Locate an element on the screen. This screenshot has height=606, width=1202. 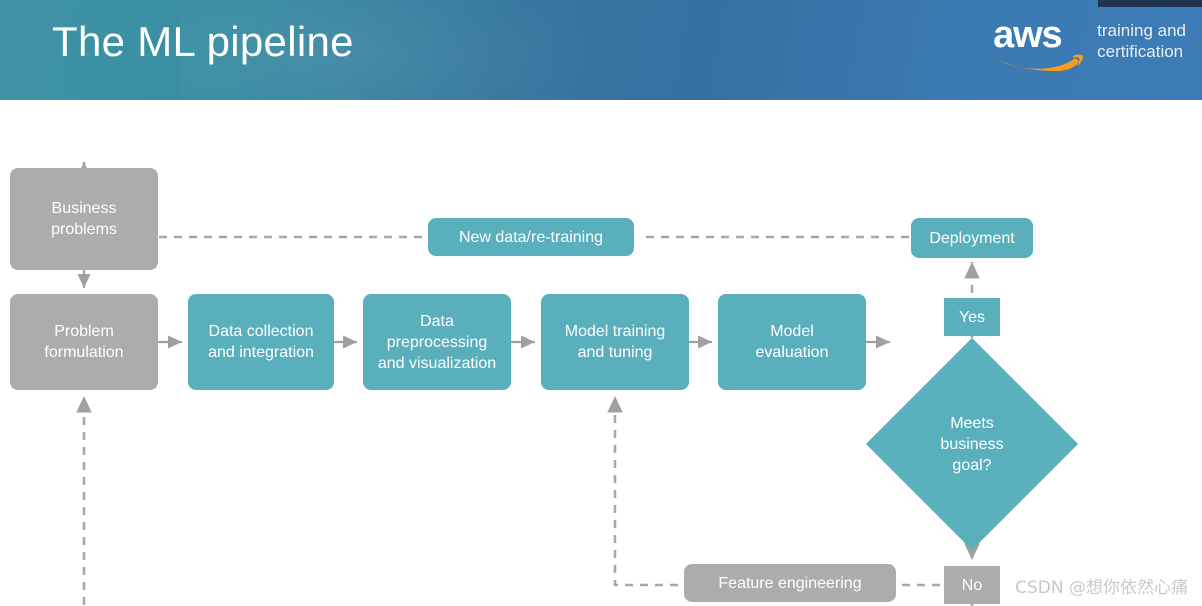
node-feature-engineering: Feature engineering is located at coordinates (790, 583).